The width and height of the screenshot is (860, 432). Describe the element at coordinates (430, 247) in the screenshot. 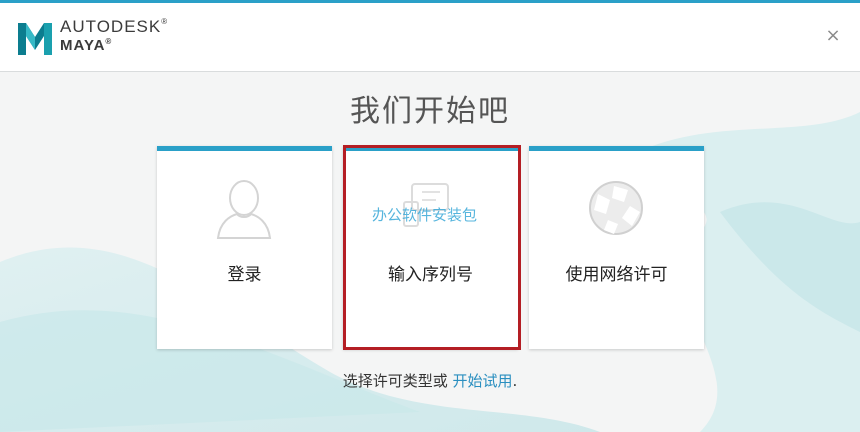

I see `serial-number-card: 输入序列号` at that location.